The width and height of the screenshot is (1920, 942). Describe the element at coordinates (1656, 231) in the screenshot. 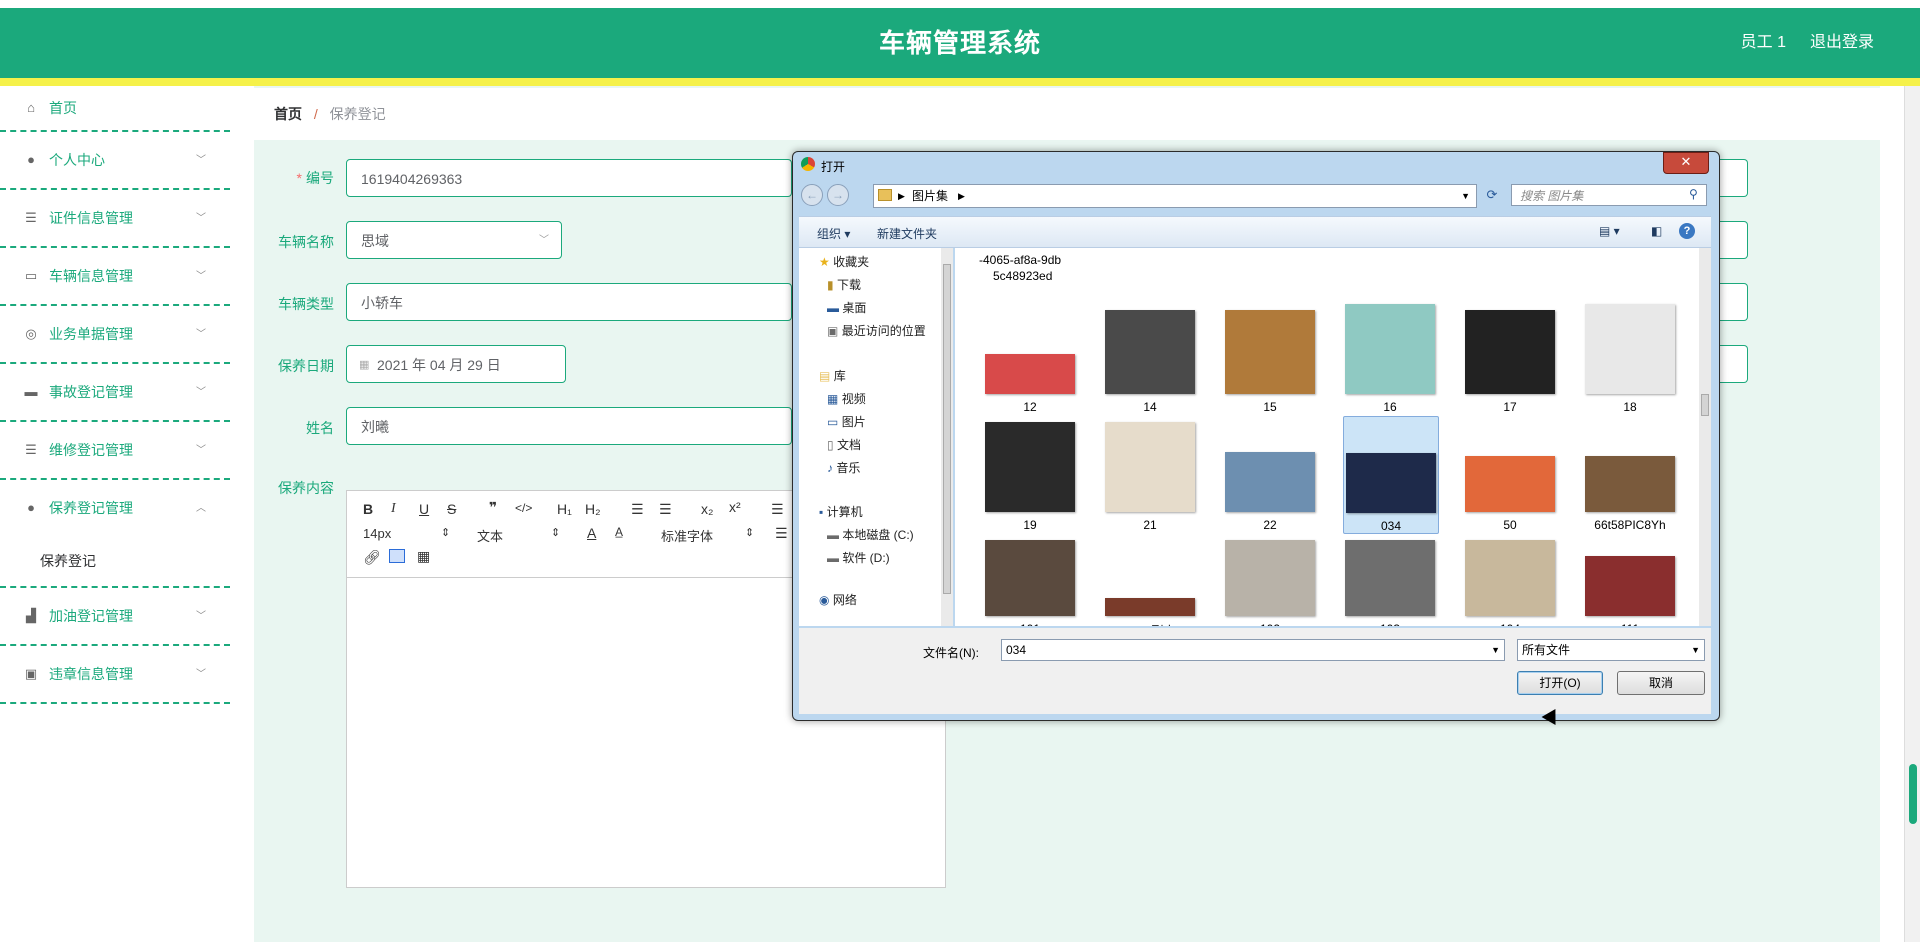

I see `preview-pane-icon: ◧` at that location.